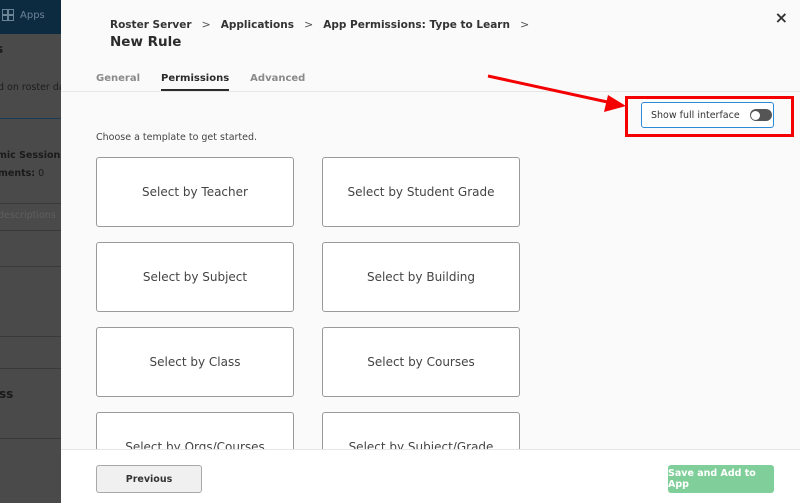 This screenshot has width=800, height=503. I want to click on background-section-title: ss, so click(7, 394).